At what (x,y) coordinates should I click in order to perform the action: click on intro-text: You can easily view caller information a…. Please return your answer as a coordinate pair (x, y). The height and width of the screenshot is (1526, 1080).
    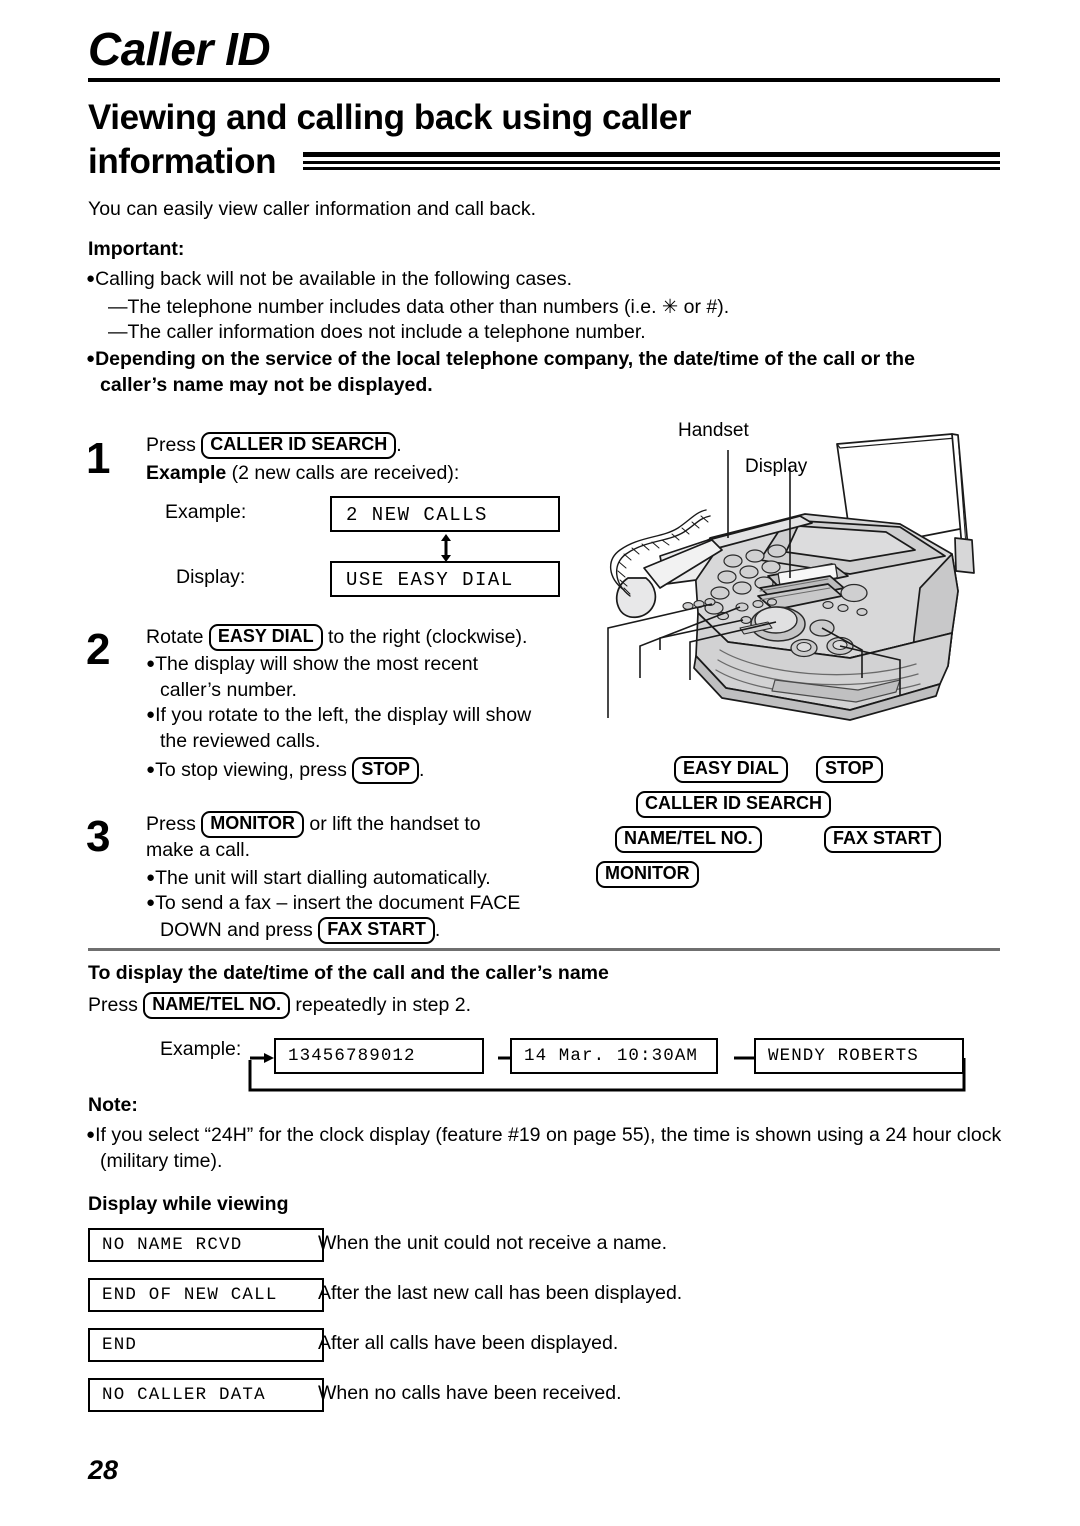
    Looking at the image, I should click on (312, 209).